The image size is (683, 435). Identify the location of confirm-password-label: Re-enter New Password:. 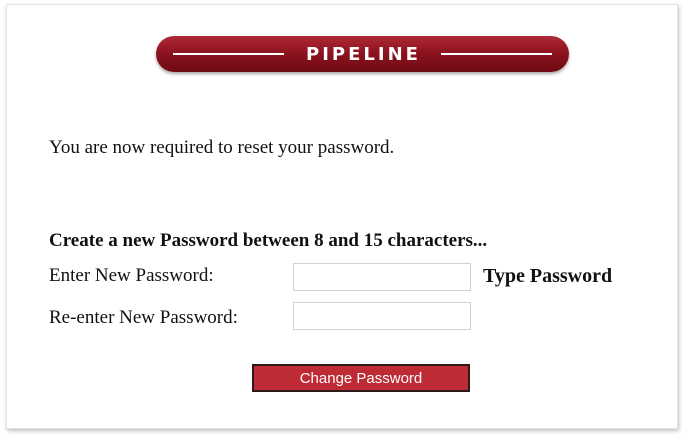
(143, 317).